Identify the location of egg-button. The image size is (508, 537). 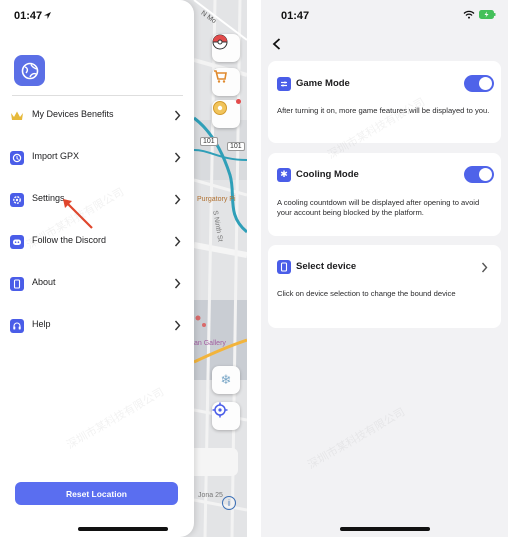
(226, 113).